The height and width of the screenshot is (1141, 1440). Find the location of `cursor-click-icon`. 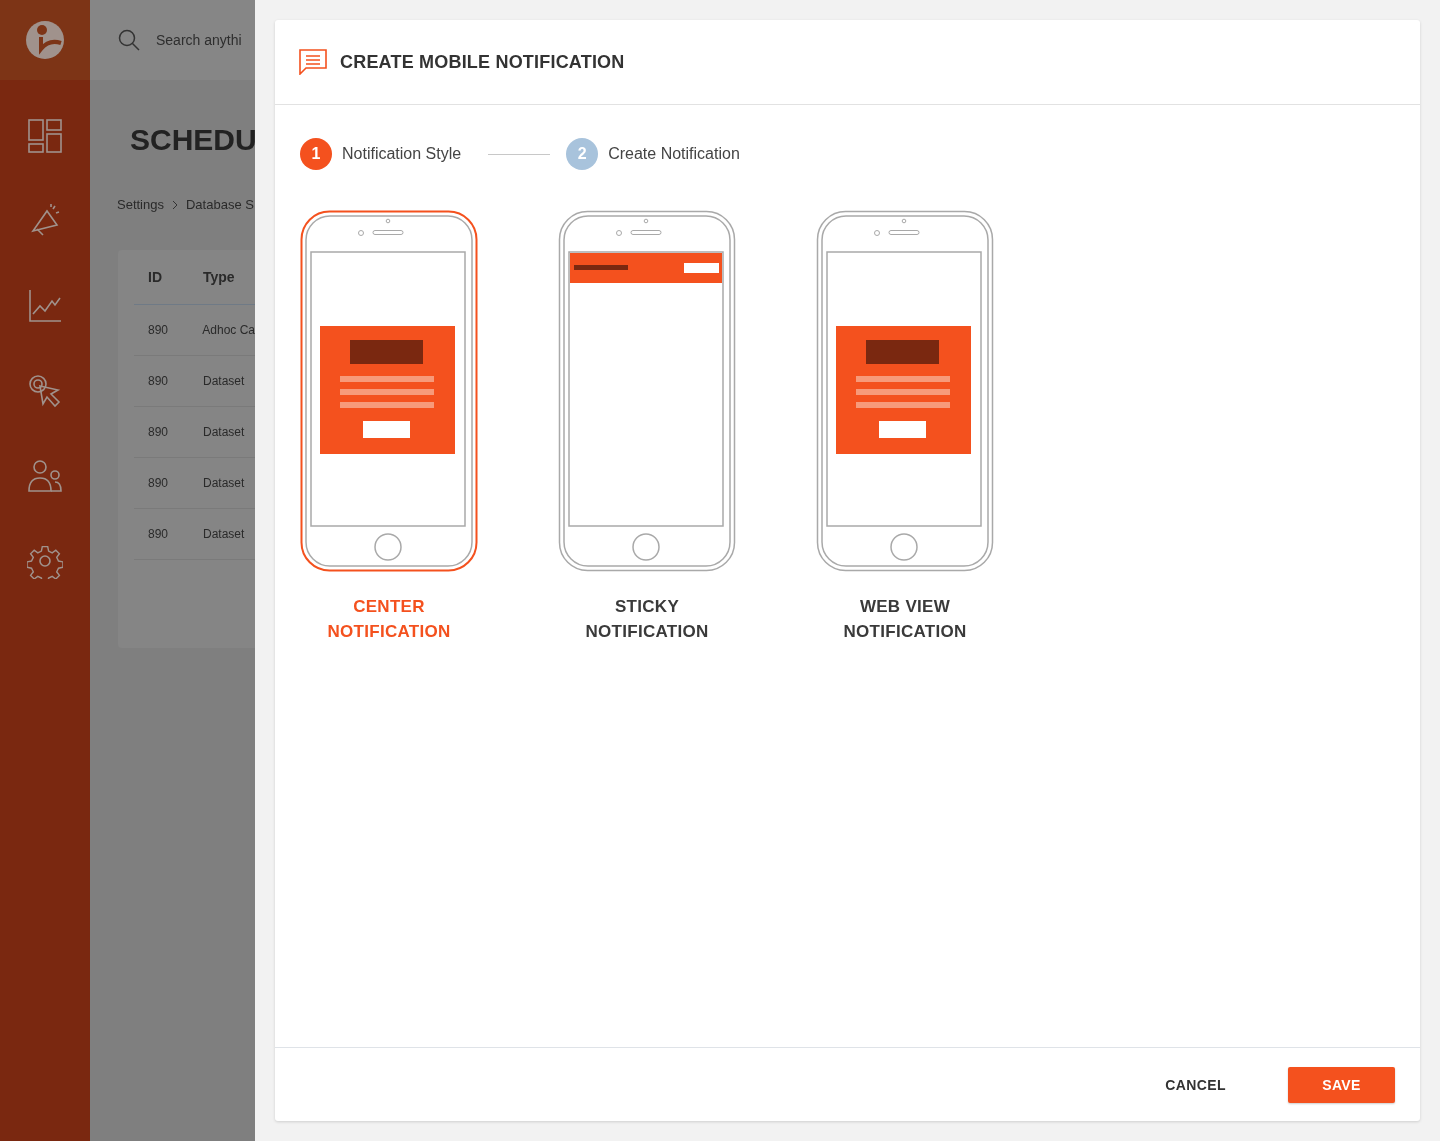

cursor-click-icon is located at coordinates (45, 391).